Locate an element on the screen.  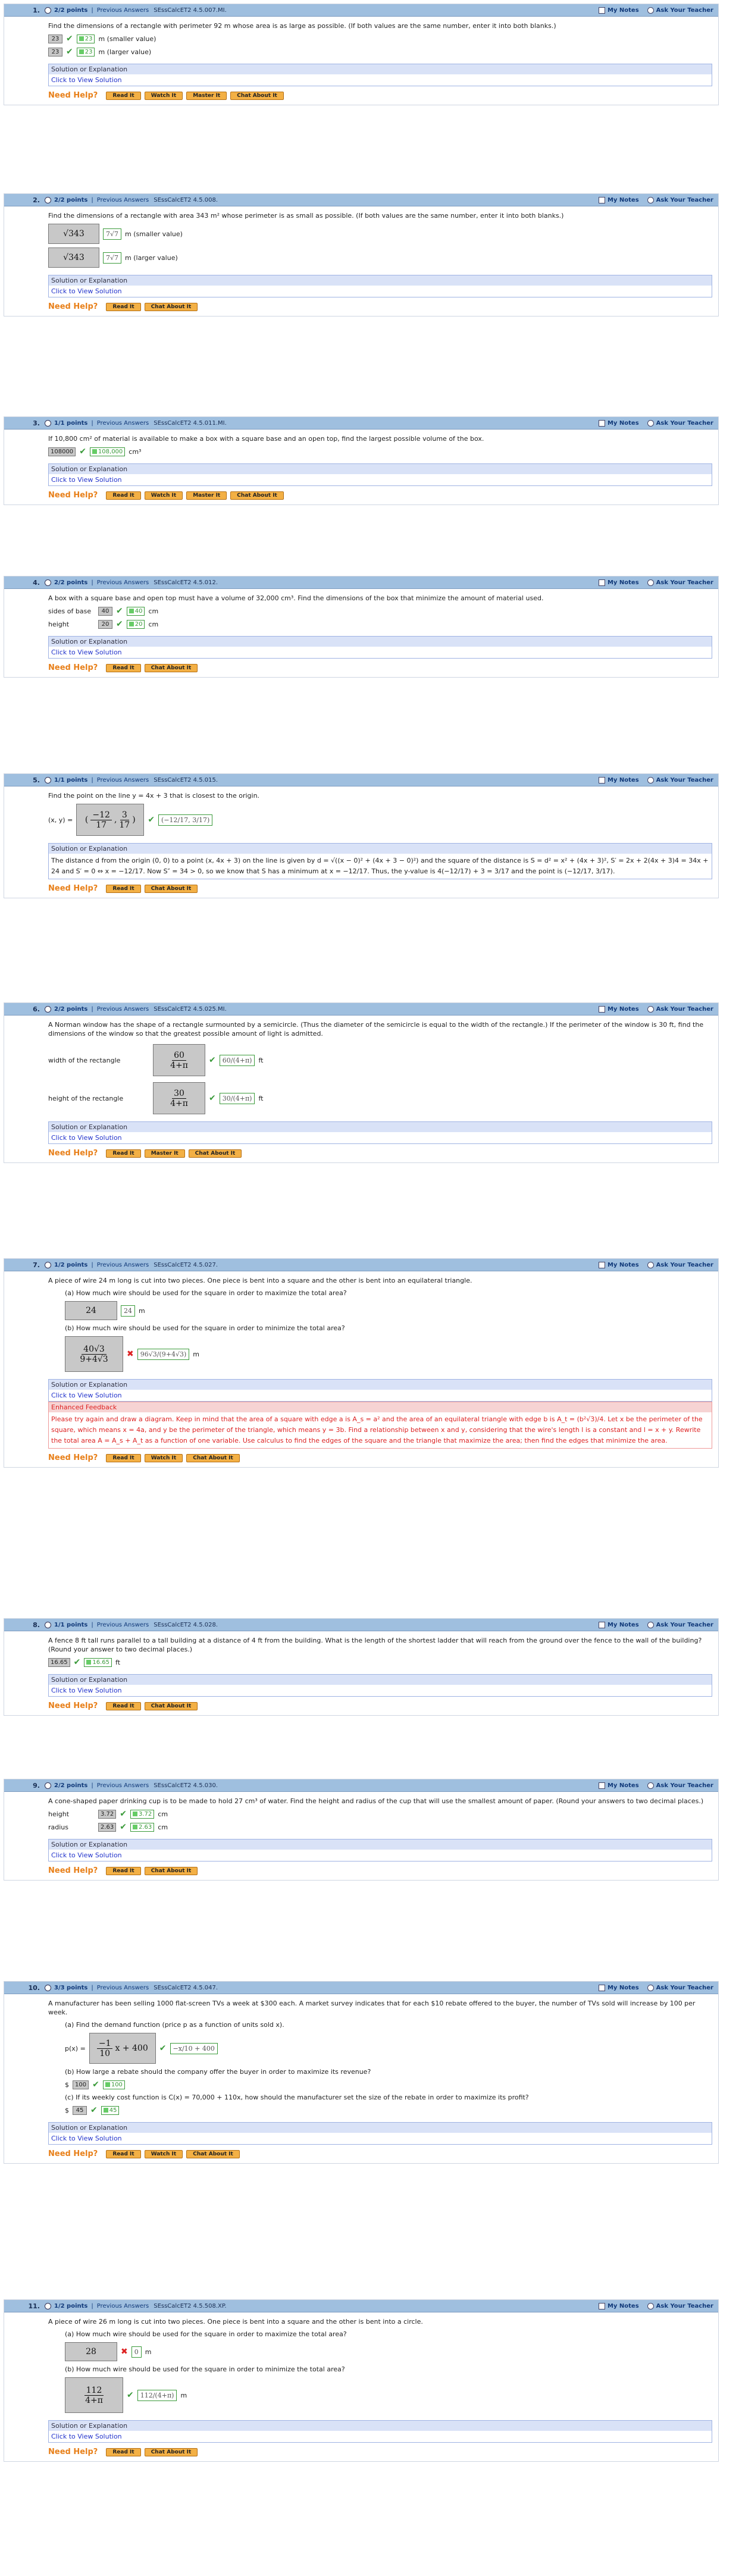
math-answer-box: 30 4+π is located at coordinates (179, 1098).